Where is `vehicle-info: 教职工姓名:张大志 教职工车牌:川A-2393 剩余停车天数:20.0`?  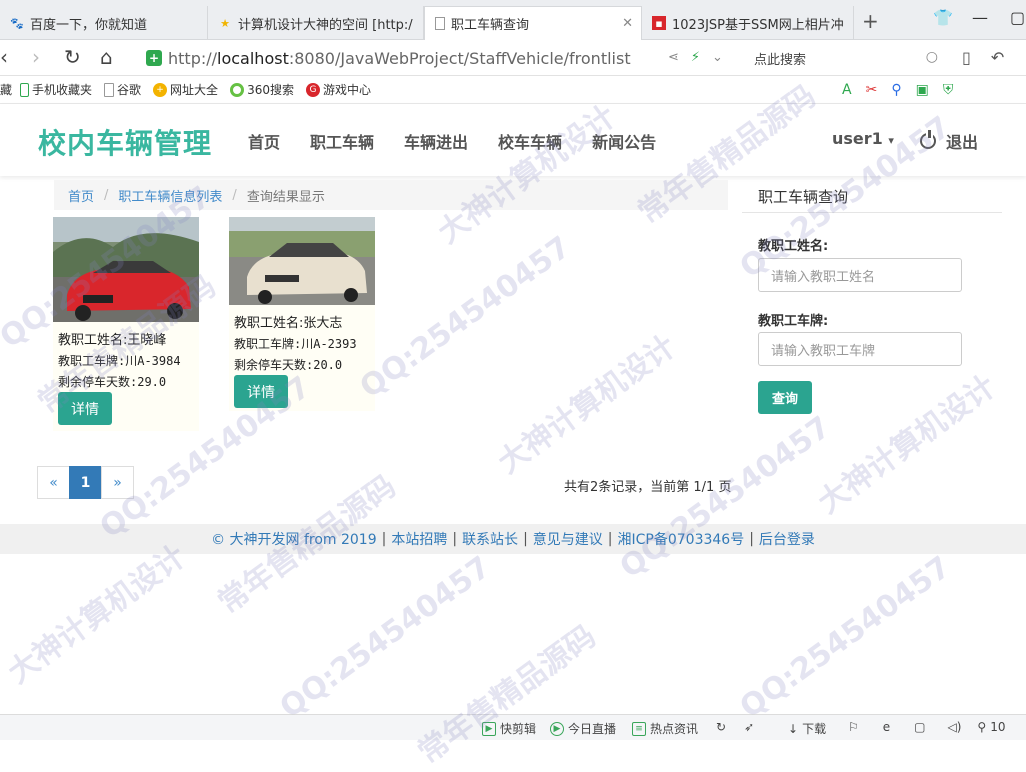
vehicle-info: 教职工姓名:张大志 教职工车牌:川A-2393 剩余停车天数:20.0 is located at coordinates (302, 340).